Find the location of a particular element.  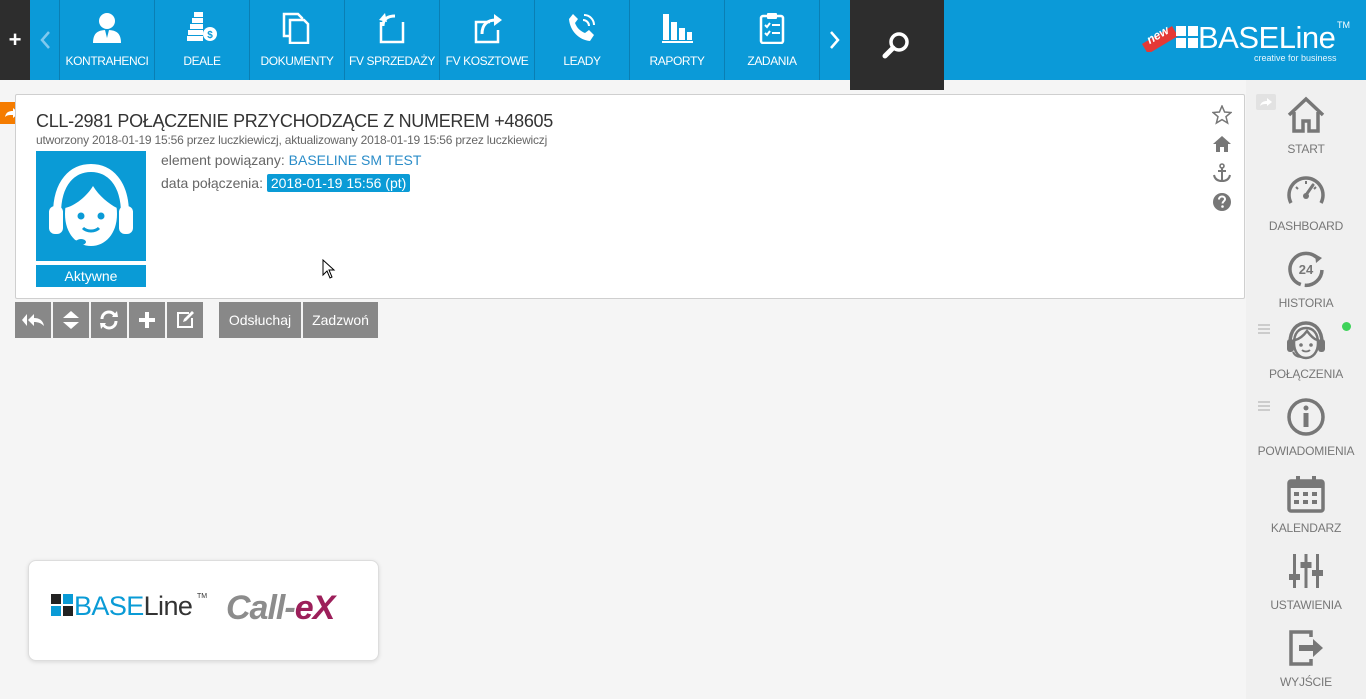

person-icon is located at coordinates (107, 28).